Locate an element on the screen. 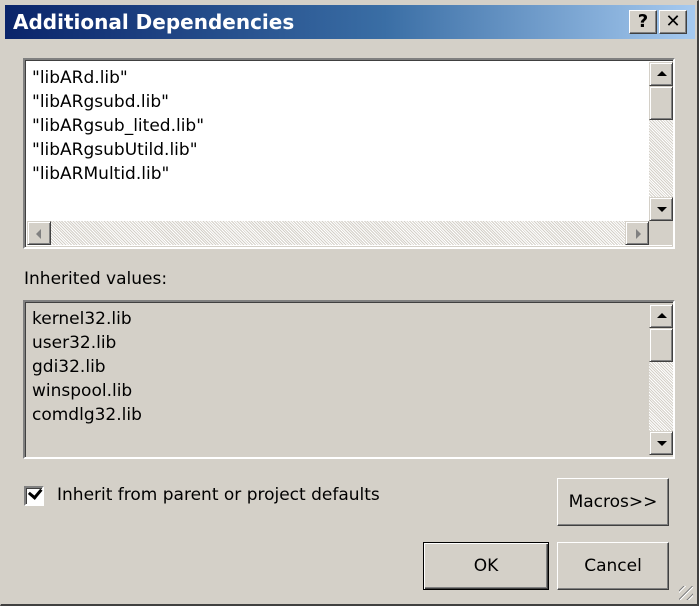  arrow-left-icon is located at coordinates (38, 234).